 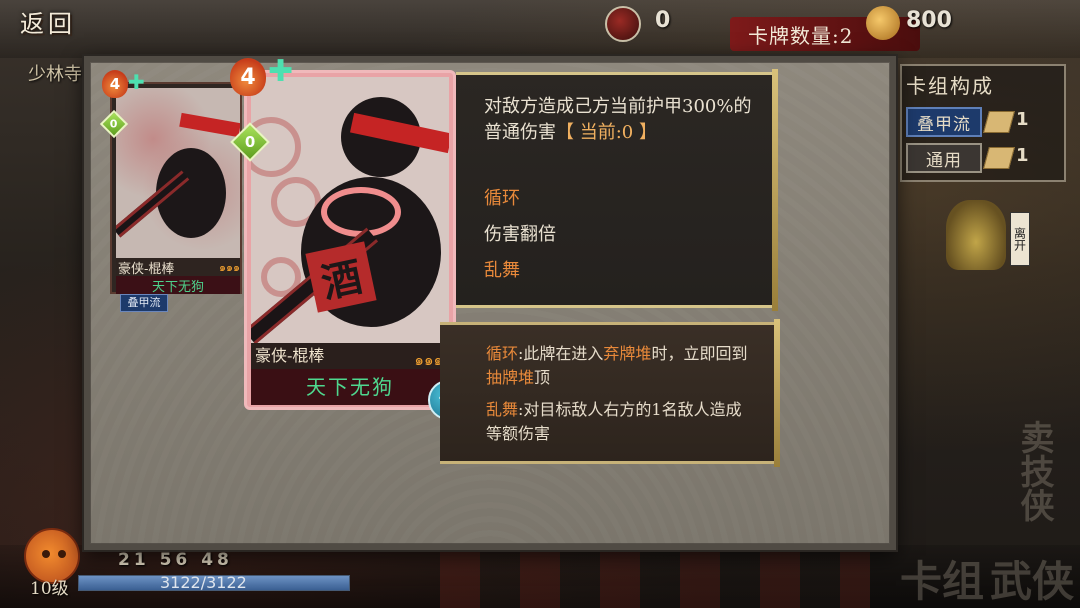 I want to click on gold-value: 800, so click(x=929, y=20).